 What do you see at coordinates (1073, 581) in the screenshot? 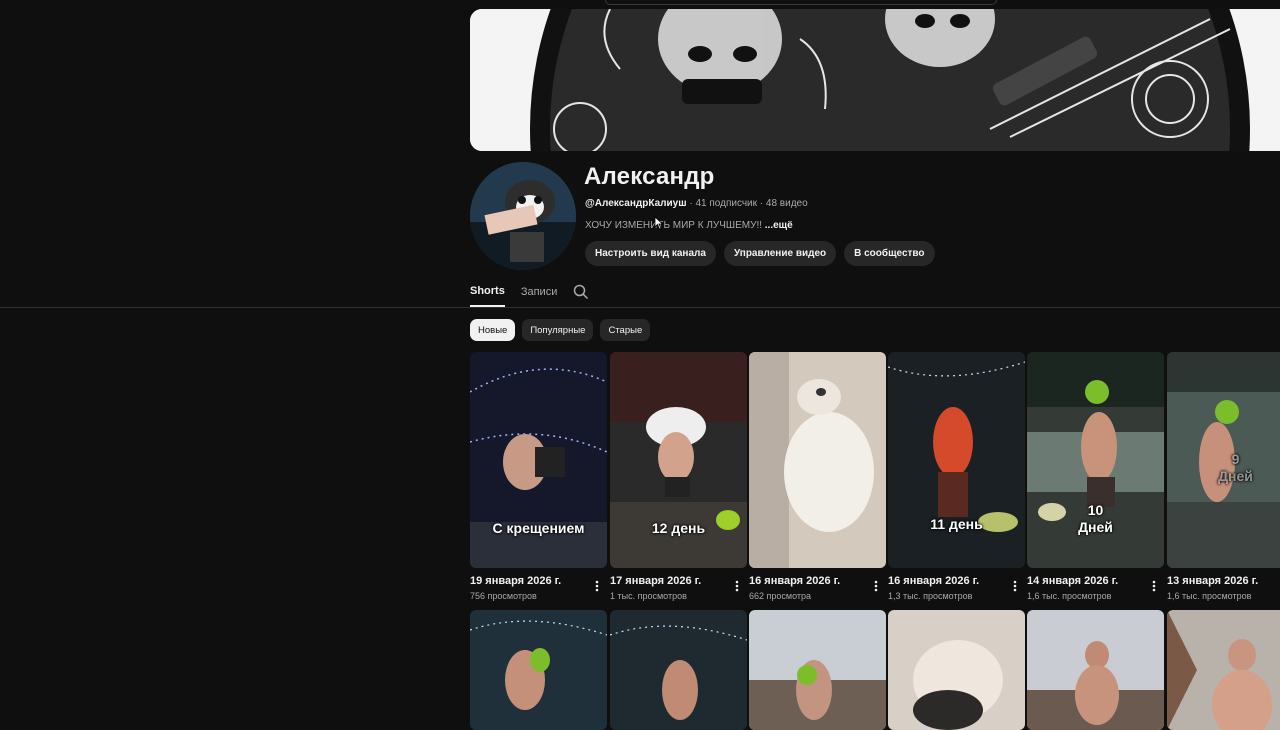
I see `short-date: 14 января 2026 г.` at bounding box center [1073, 581].